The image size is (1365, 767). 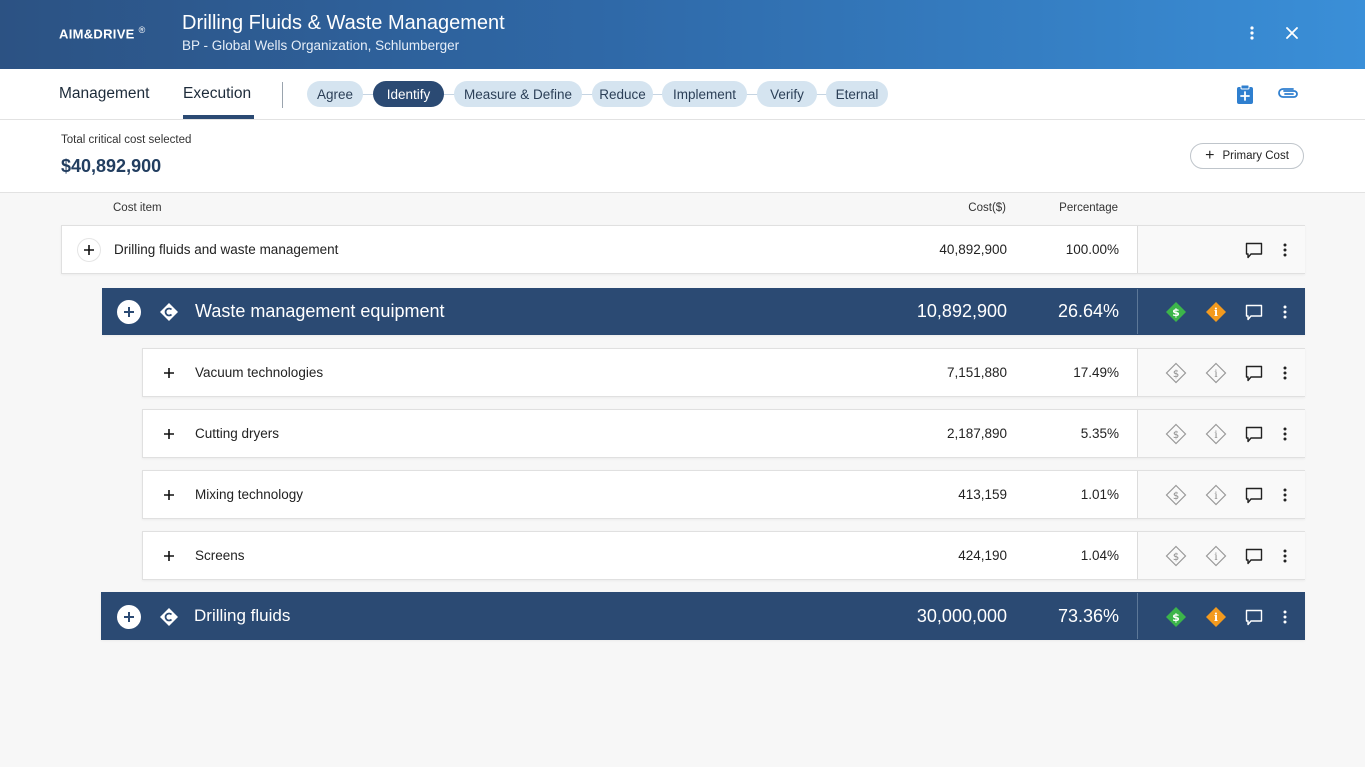 What do you see at coordinates (973, 249) in the screenshot?
I see `cost-value: 40,892,900` at bounding box center [973, 249].